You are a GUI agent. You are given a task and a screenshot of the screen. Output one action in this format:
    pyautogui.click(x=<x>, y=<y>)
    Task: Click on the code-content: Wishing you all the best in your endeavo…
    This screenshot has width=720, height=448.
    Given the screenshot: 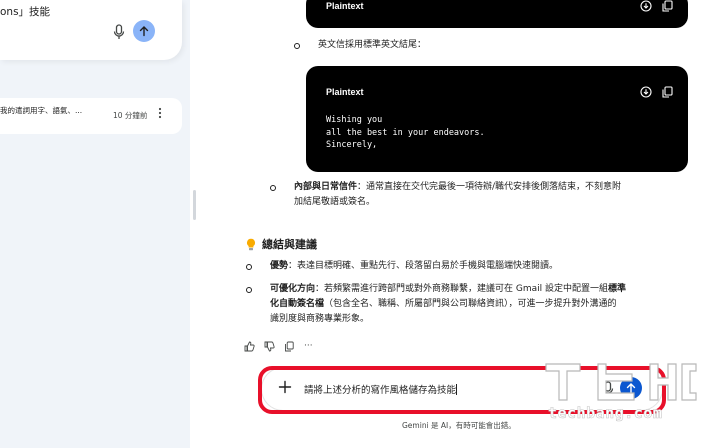 What is the action you would take?
    pyautogui.click(x=405, y=133)
    